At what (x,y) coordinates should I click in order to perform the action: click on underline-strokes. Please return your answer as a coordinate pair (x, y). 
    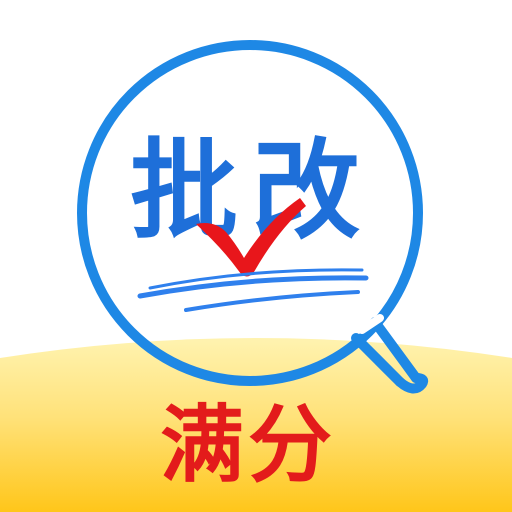
    Looking at the image, I should click on (253, 290).